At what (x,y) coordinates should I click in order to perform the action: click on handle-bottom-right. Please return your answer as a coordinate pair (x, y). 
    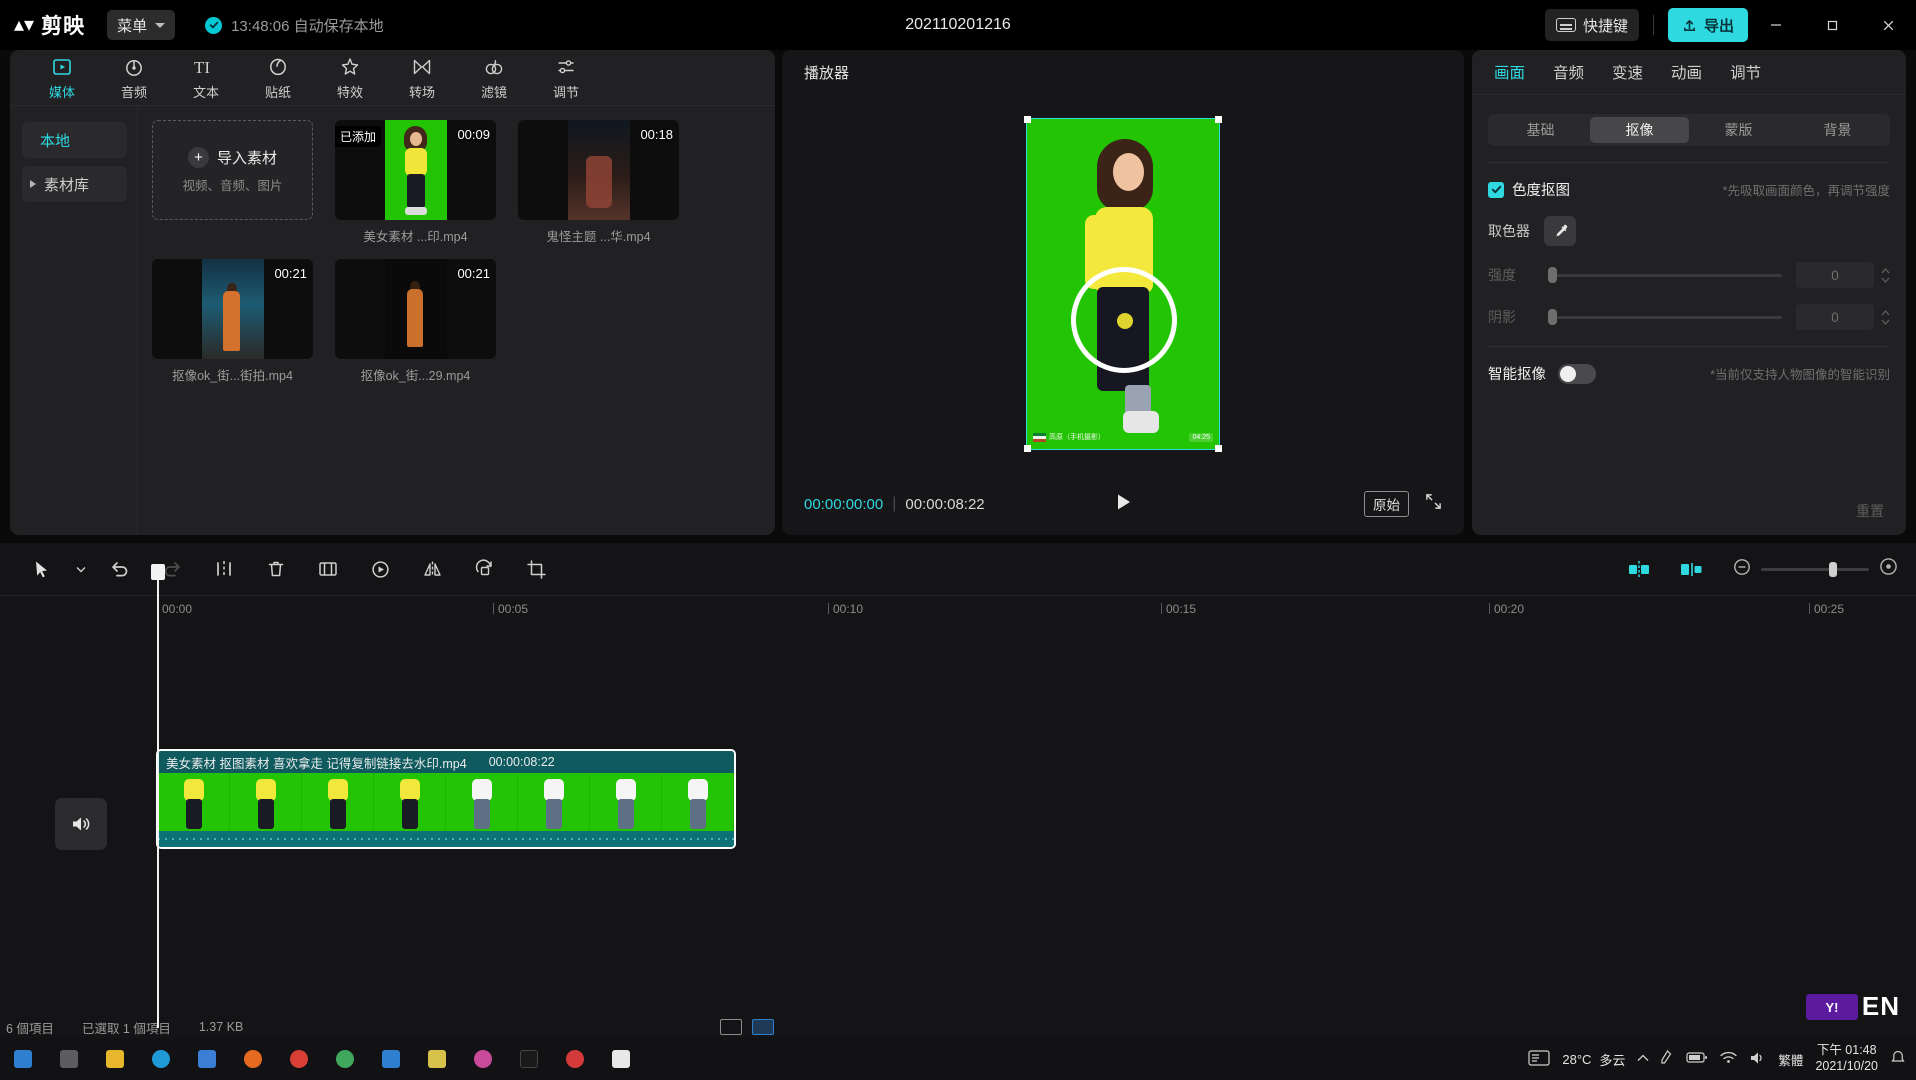
    Looking at the image, I should click on (1218, 448).